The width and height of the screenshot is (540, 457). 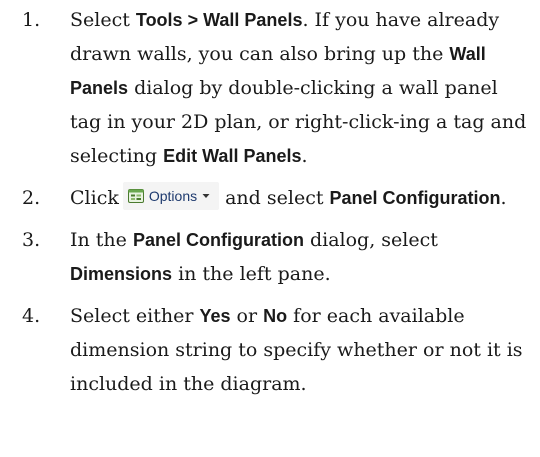 What do you see at coordinates (31, 20) in the screenshot?
I see `step-number: 1.` at bounding box center [31, 20].